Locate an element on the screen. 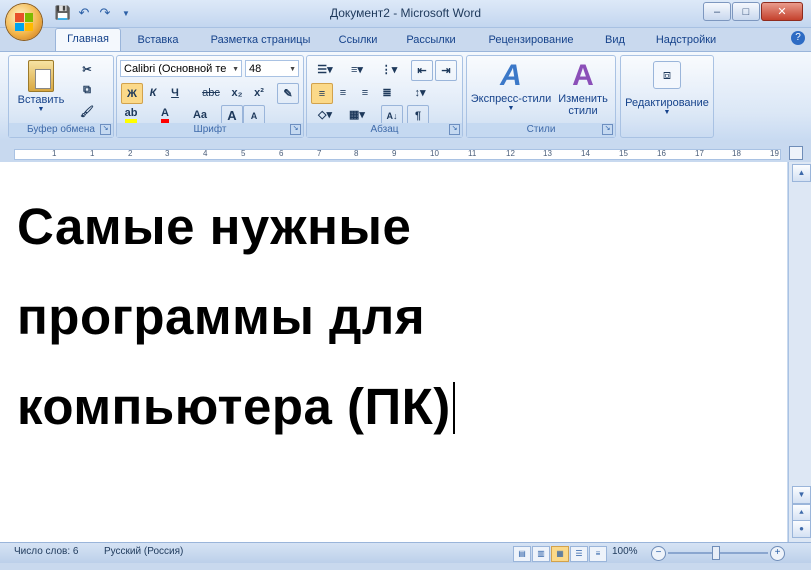 This screenshot has width=811, height=570. title-bar: 💾 ↶ ↷ ▼ Документ2 - Microsoft Word – □ ✕ is located at coordinates (405, 14).